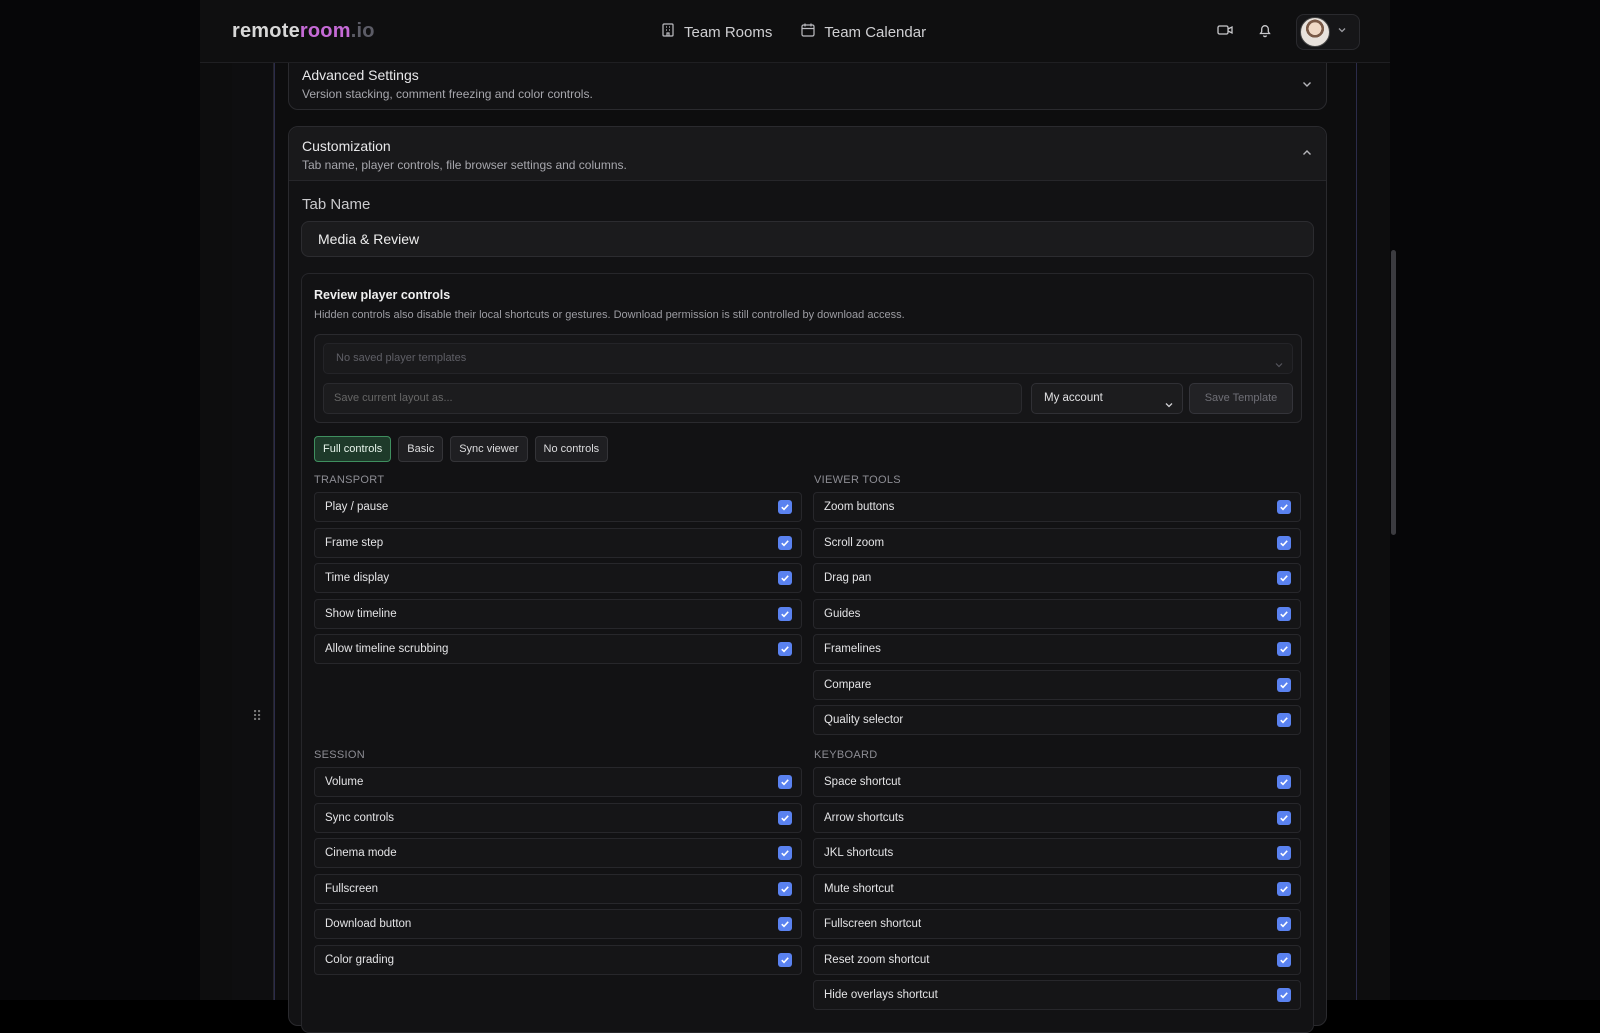 The height and width of the screenshot is (1033, 1600). I want to click on session-label: SESSION, so click(340, 755).